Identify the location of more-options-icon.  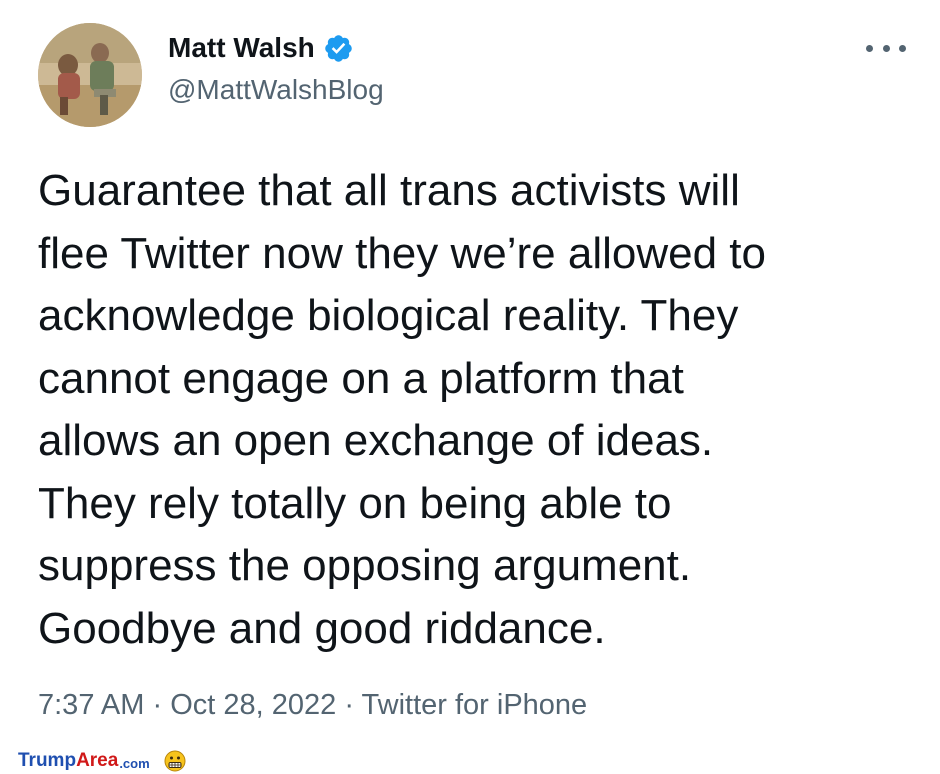
(886, 48).